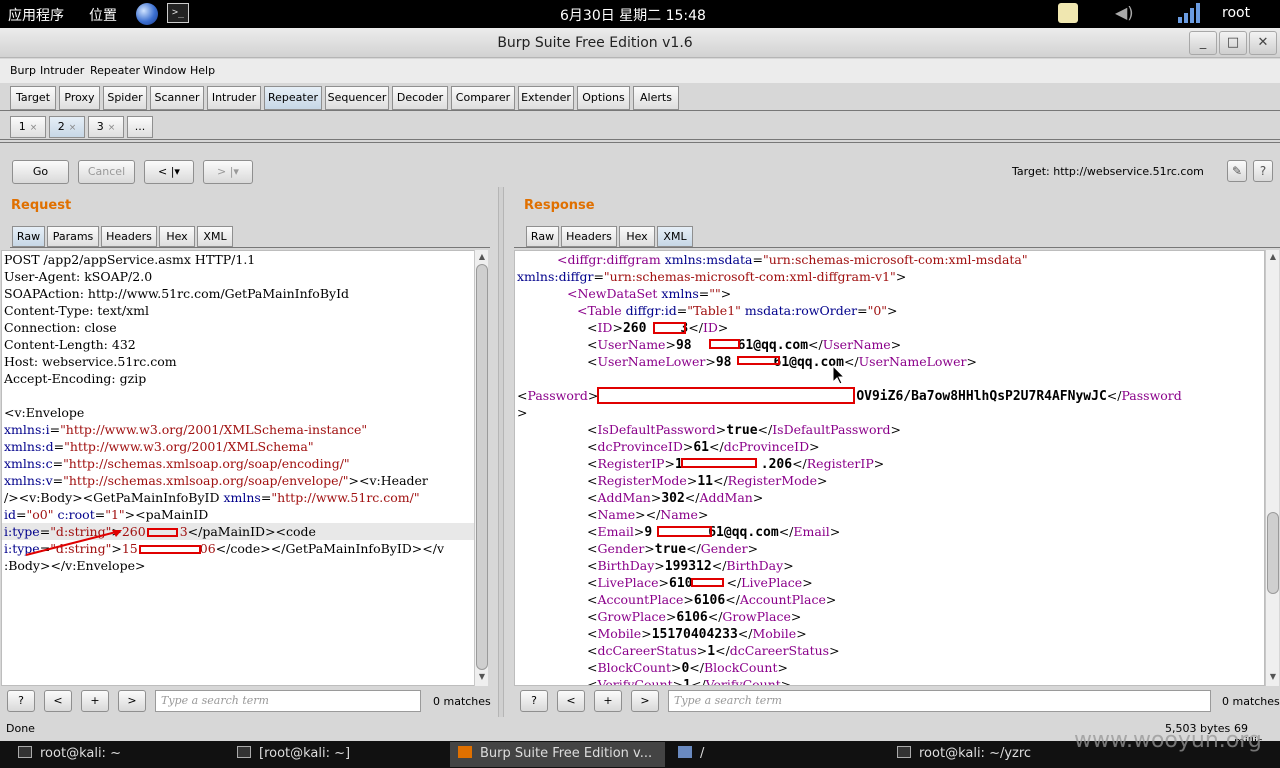  Describe the element at coordinates (357, 98) in the screenshot. I see `tab-sequencer: Sequencer` at that location.